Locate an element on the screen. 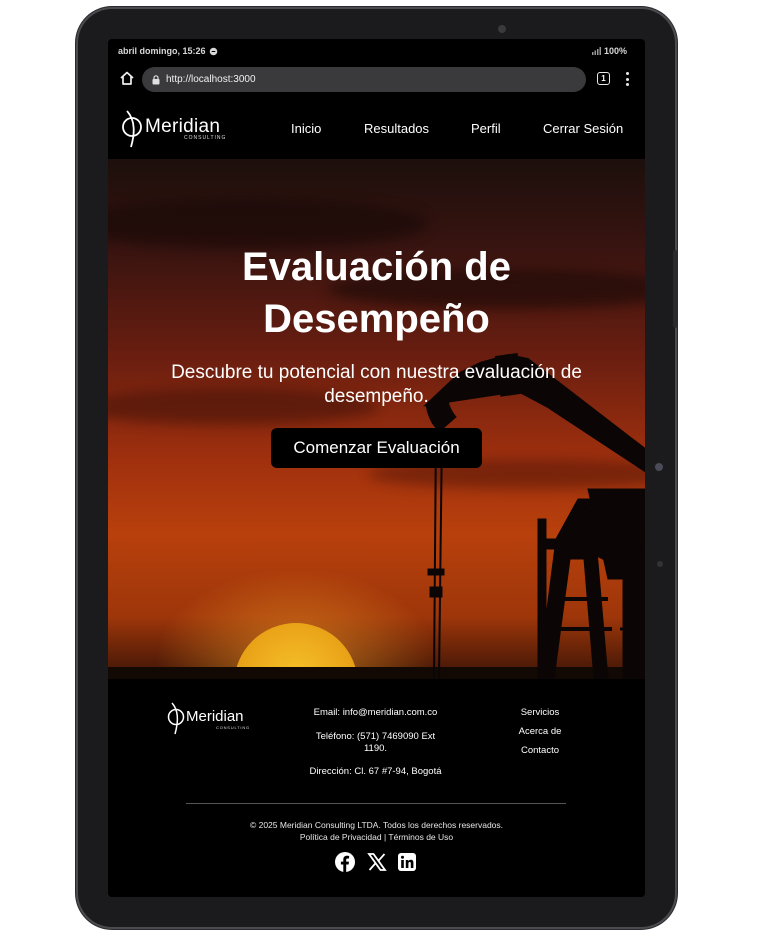 The height and width of the screenshot is (939, 767). terms-of-use-link: Términos de Uso is located at coordinates (420, 837).